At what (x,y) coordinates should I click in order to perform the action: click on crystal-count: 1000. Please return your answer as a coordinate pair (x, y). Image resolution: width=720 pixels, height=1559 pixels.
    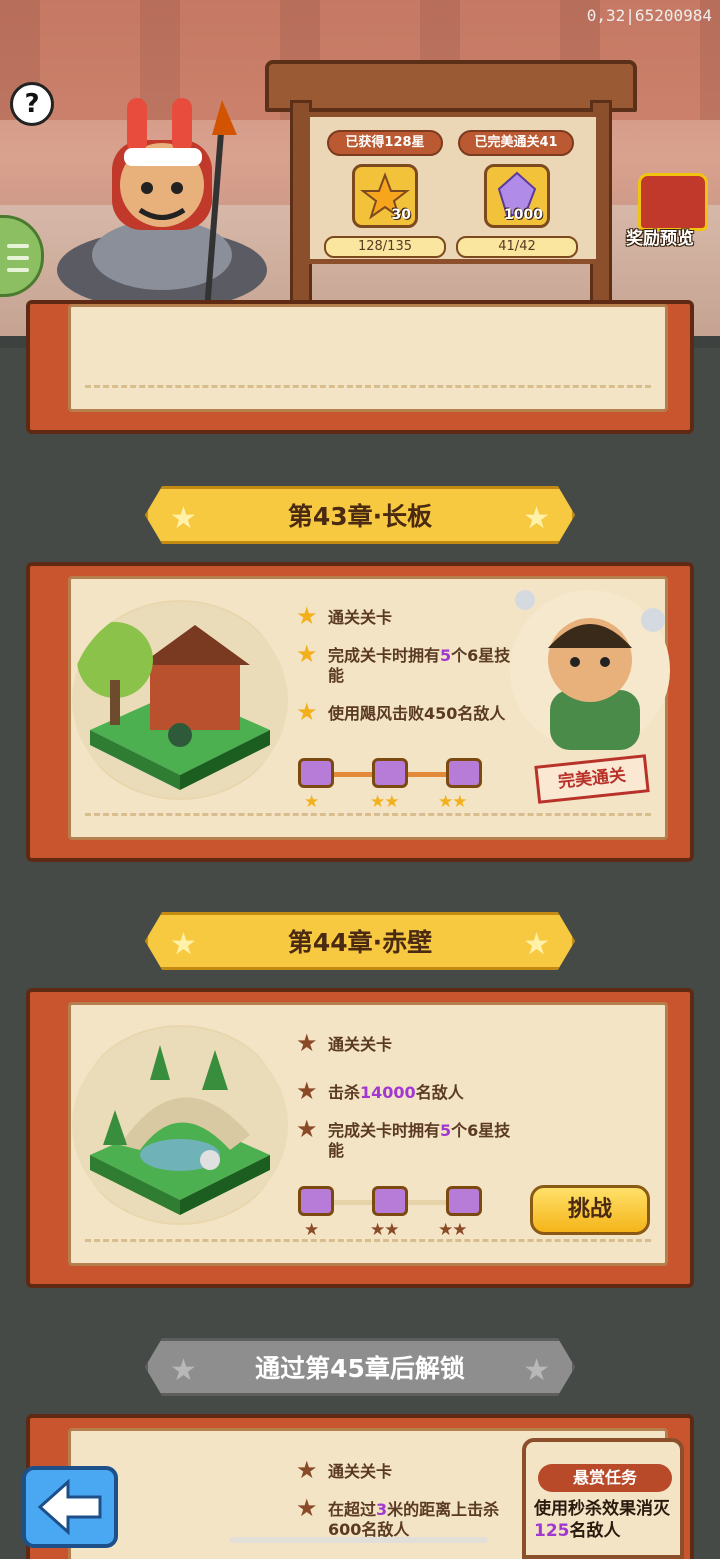
    Looking at the image, I should click on (523, 215).